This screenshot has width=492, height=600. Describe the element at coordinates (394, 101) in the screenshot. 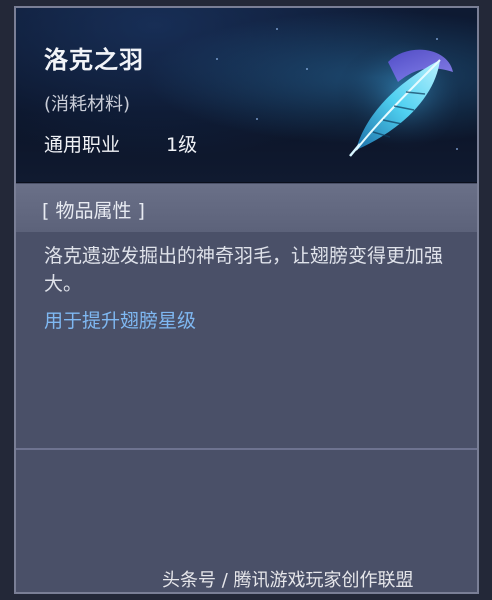

I see `feather-icon` at that location.